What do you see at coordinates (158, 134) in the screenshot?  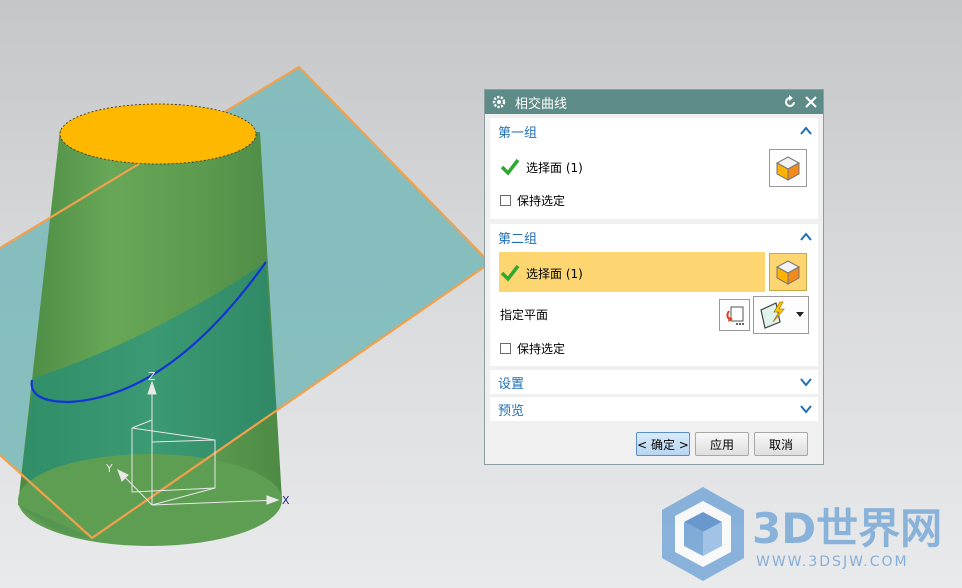 I see `cone-top-face` at bounding box center [158, 134].